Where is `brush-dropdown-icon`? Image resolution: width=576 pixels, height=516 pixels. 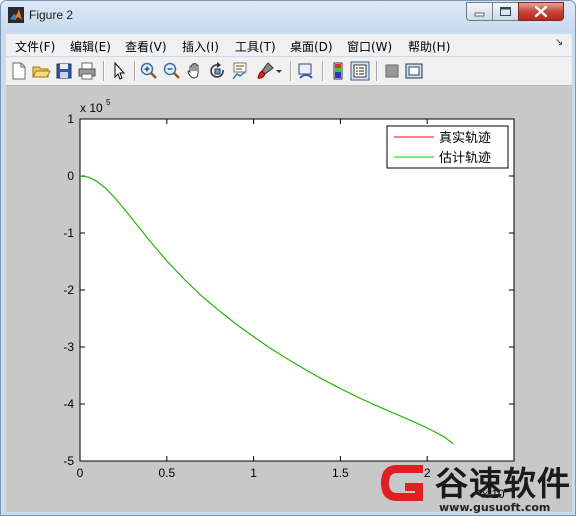
brush-dropdown-icon is located at coordinates (279, 71).